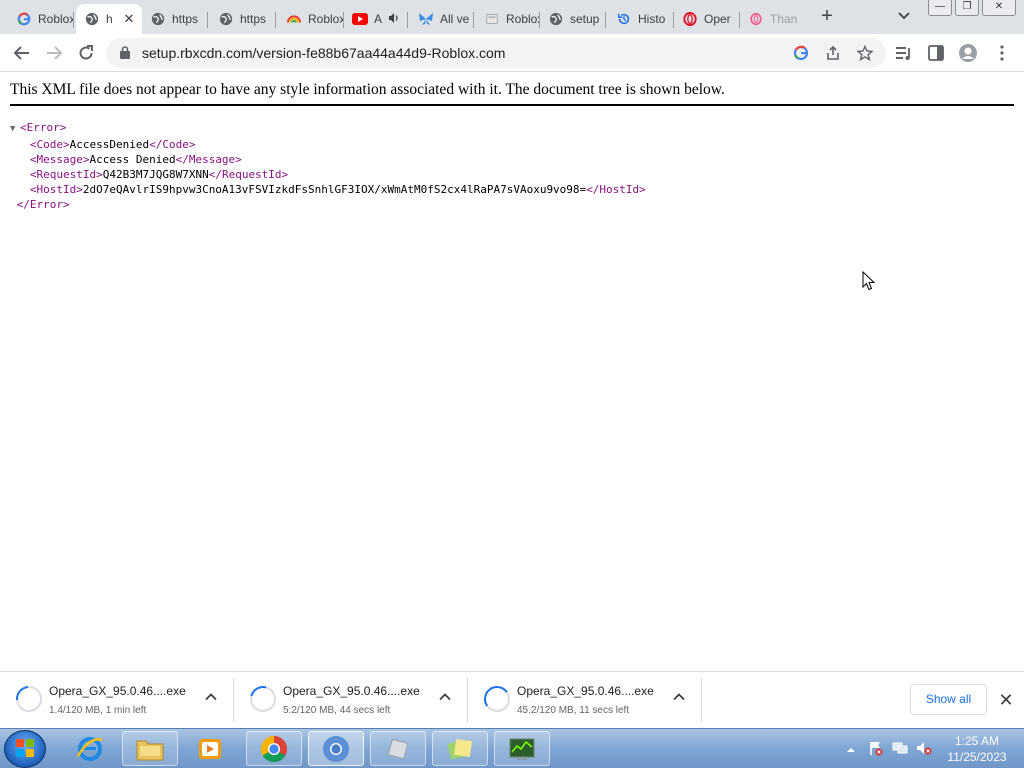 The height and width of the screenshot is (772, 1024). I want to click on internet-explorer-icon, so click(90, 748).